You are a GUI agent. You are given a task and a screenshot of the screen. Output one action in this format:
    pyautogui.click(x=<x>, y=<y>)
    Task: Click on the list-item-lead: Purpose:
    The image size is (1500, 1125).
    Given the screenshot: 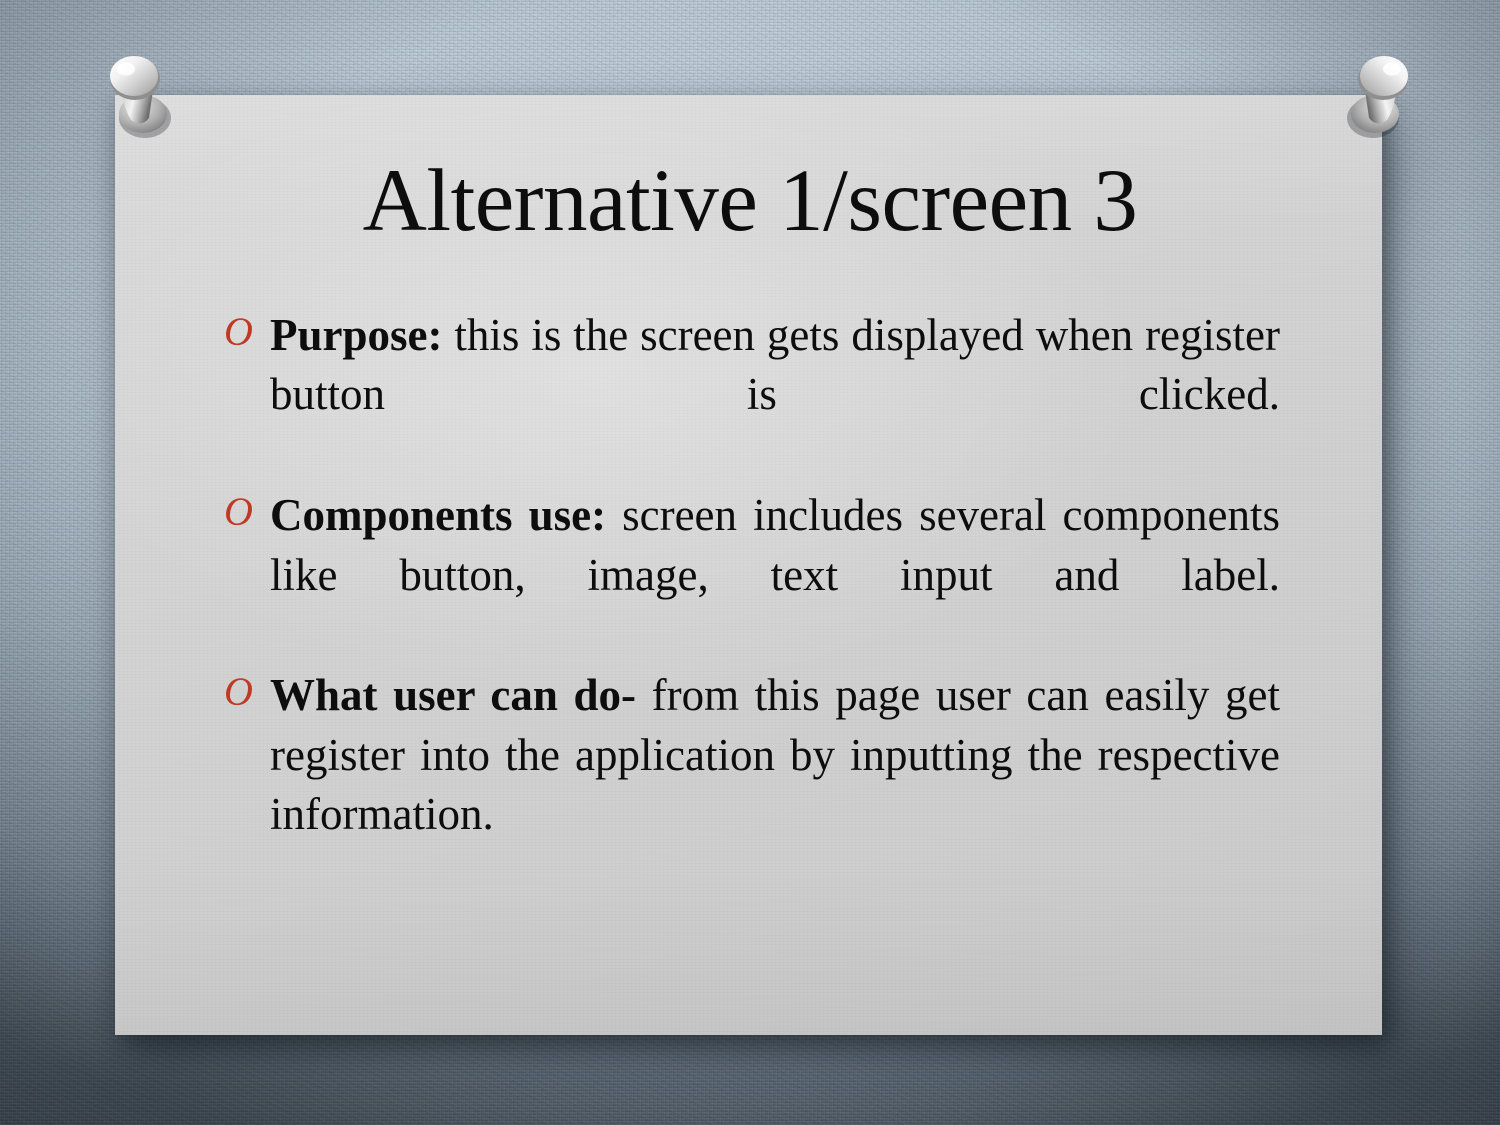 What is the action you would take?
    pyautogui.click(x=356, y=335)
    